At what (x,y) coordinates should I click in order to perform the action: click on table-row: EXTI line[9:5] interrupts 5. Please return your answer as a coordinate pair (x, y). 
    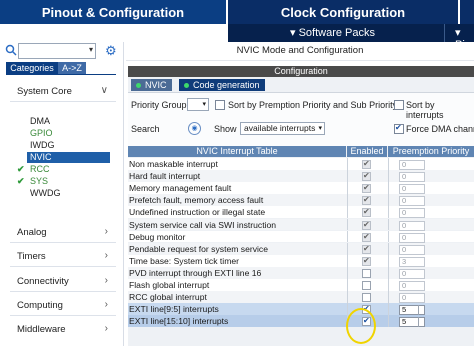
    Looking at the image, I should click on (301, 309).